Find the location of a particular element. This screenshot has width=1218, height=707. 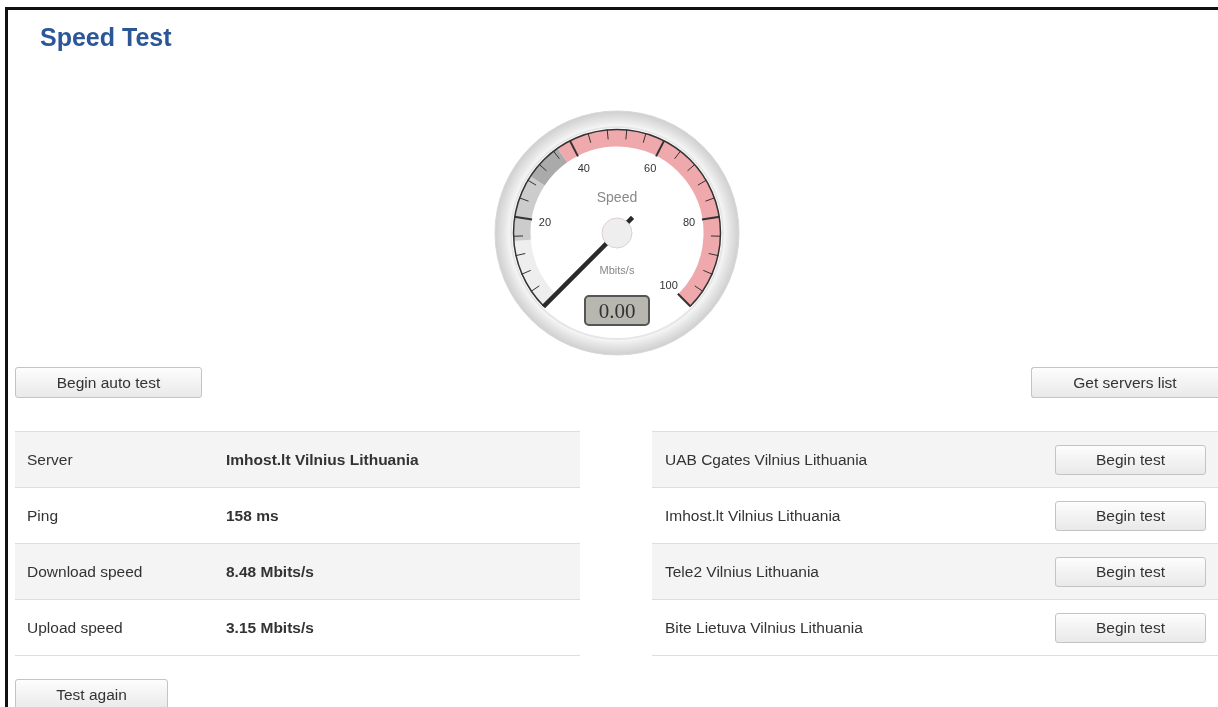

gauge-unit: Mbits/s is located at coordinates (616, 270).